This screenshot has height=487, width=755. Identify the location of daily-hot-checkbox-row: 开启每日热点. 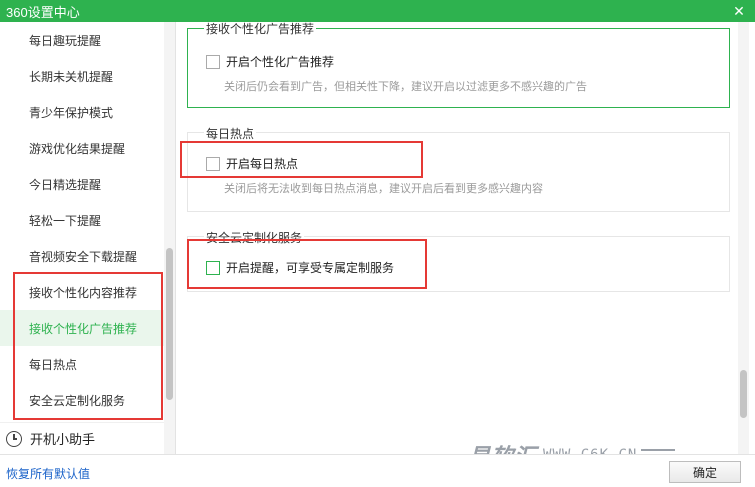
(252, 163).